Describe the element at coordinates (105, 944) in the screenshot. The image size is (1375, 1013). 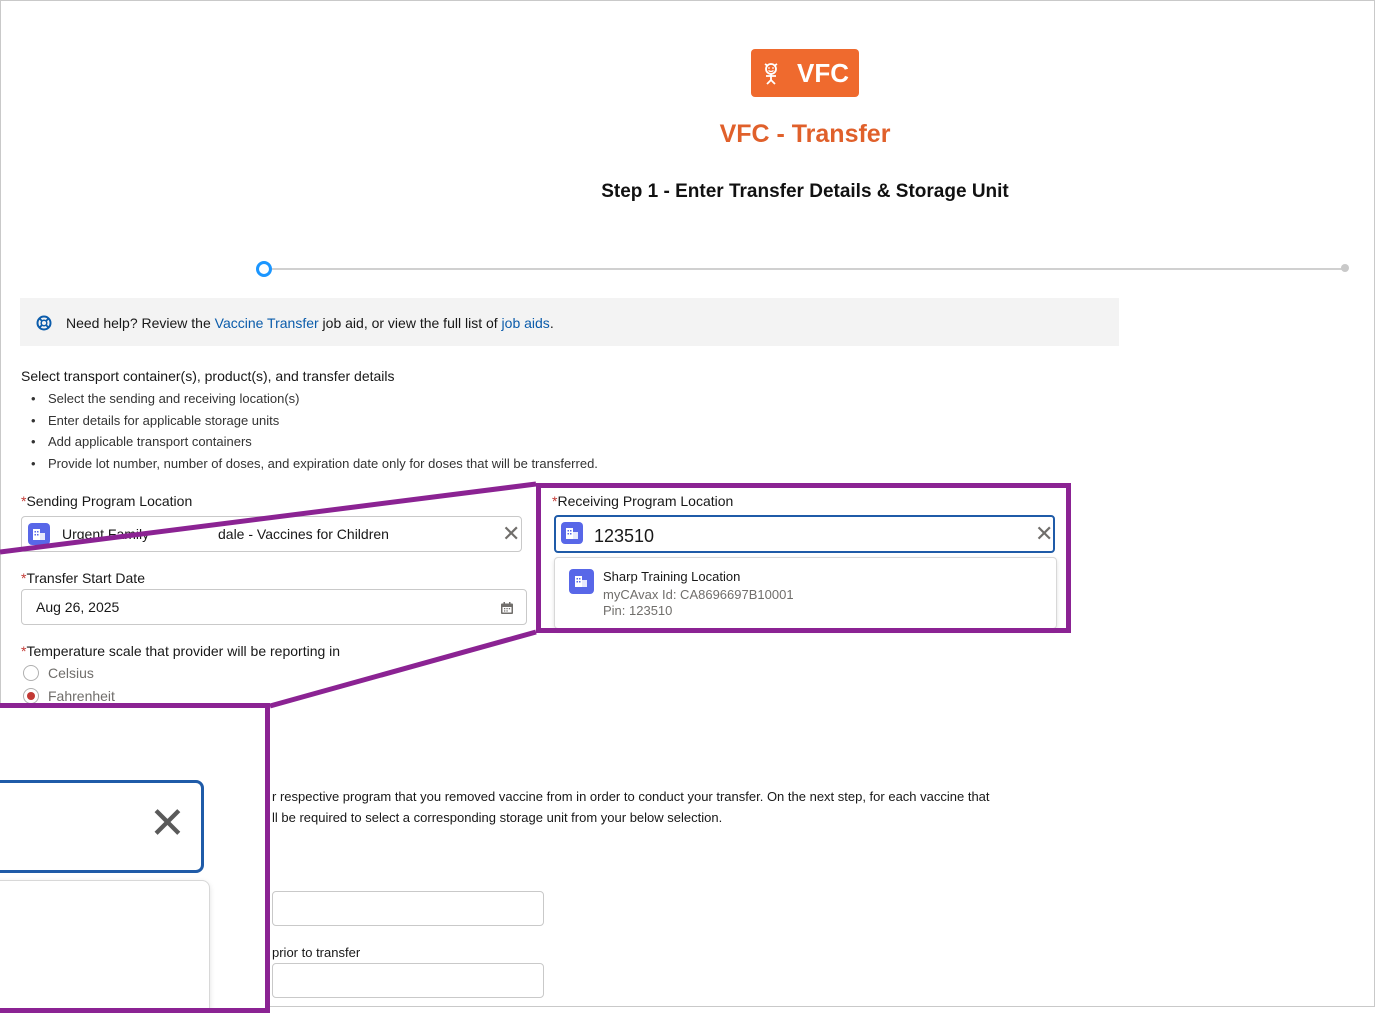
I see `zoom-dropdown` at that location.